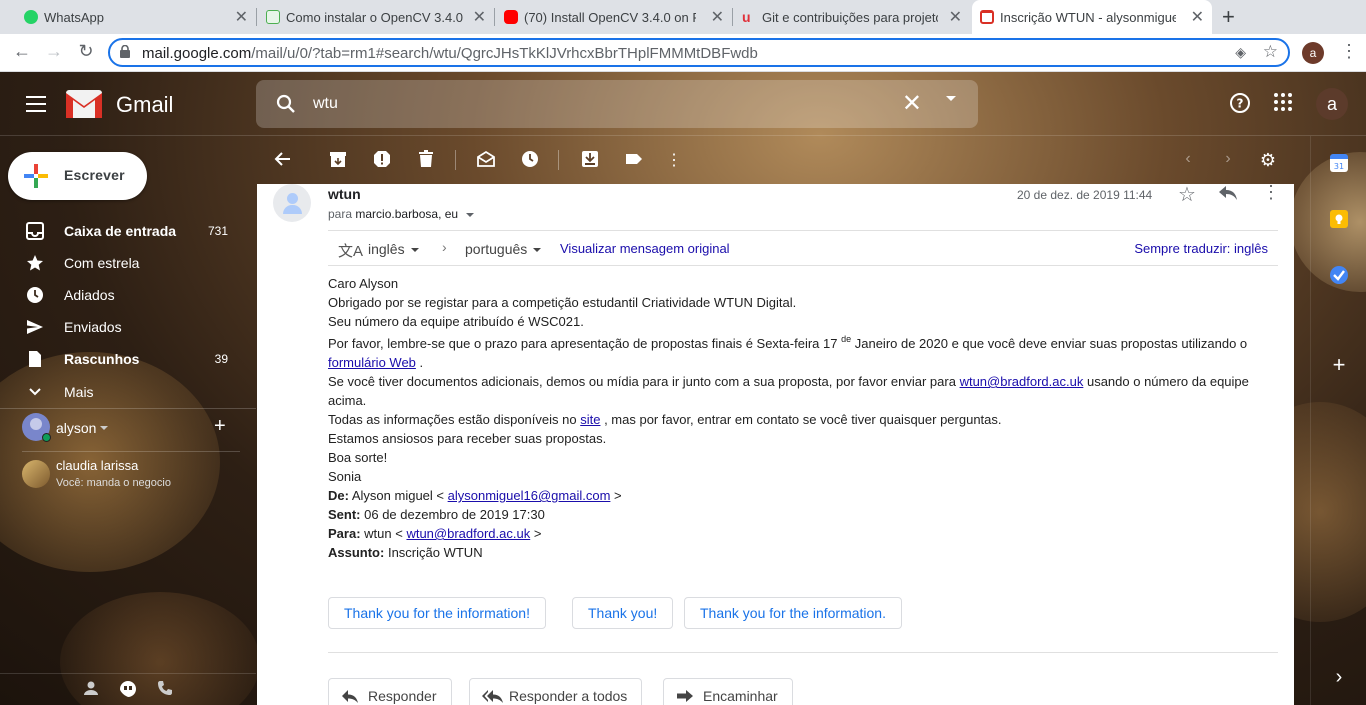 The width and height of the screenshot is (1366, 705). Describe the element at coordinates (382, 161) in the screenshot. I see `report-spam-icon` at that location.